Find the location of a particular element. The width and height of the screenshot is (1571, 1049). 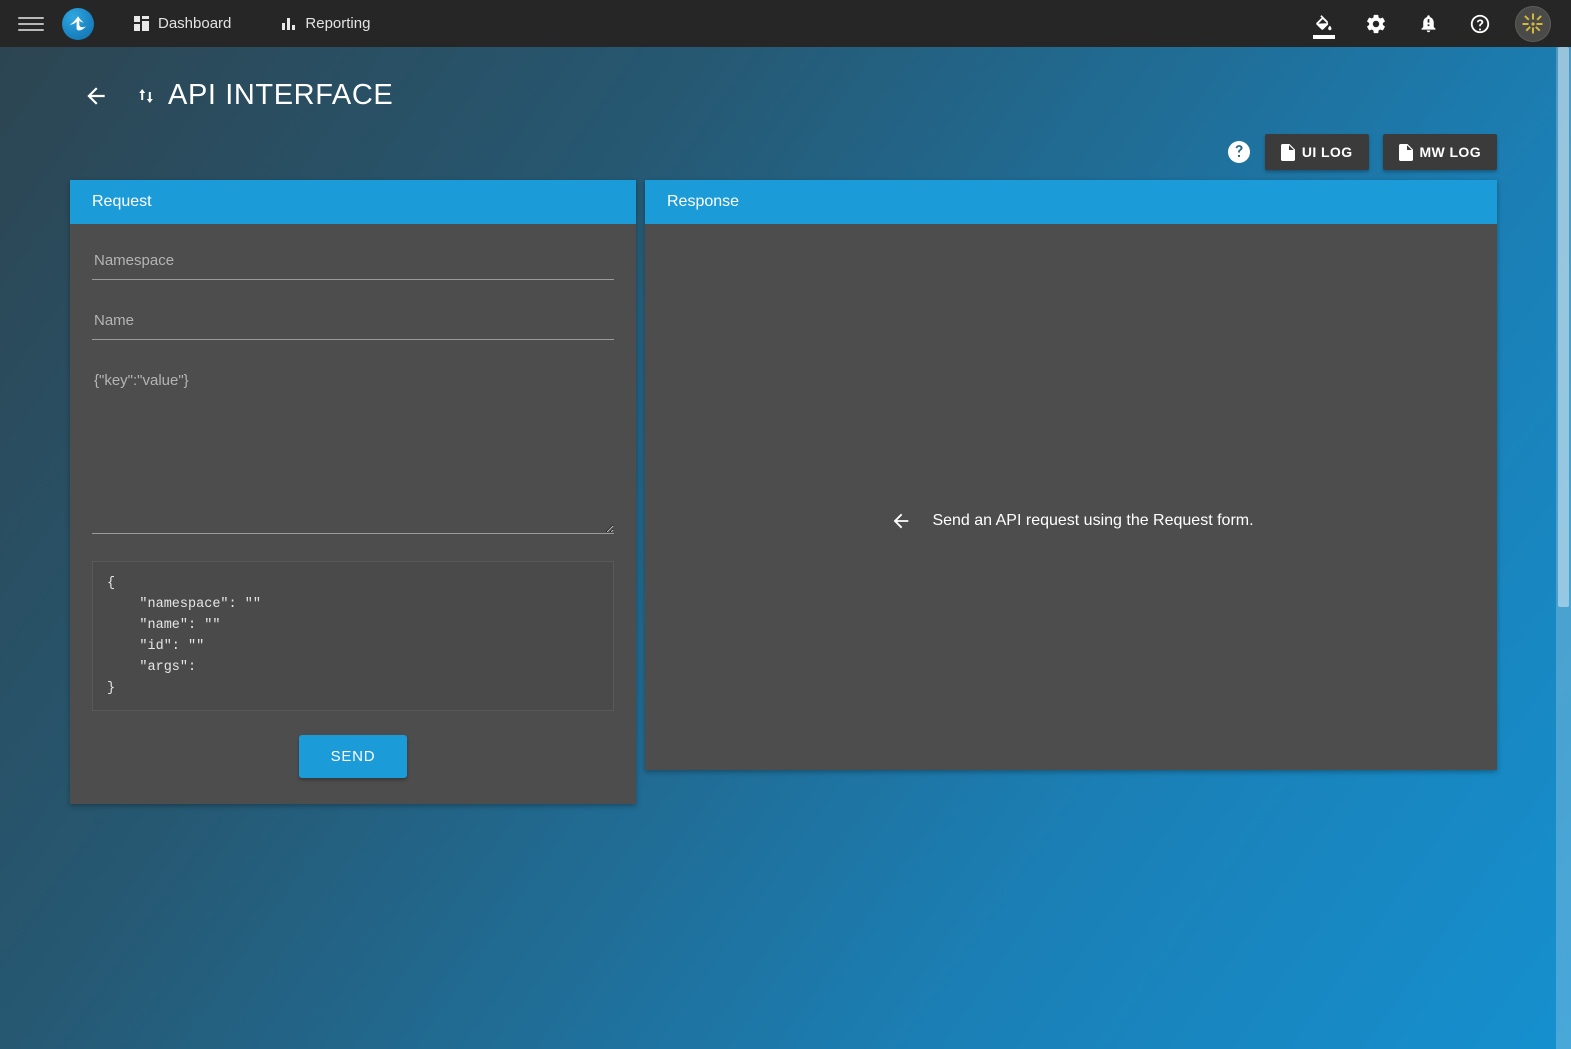

arrow-left-icon is located at coordinates (901, 521).